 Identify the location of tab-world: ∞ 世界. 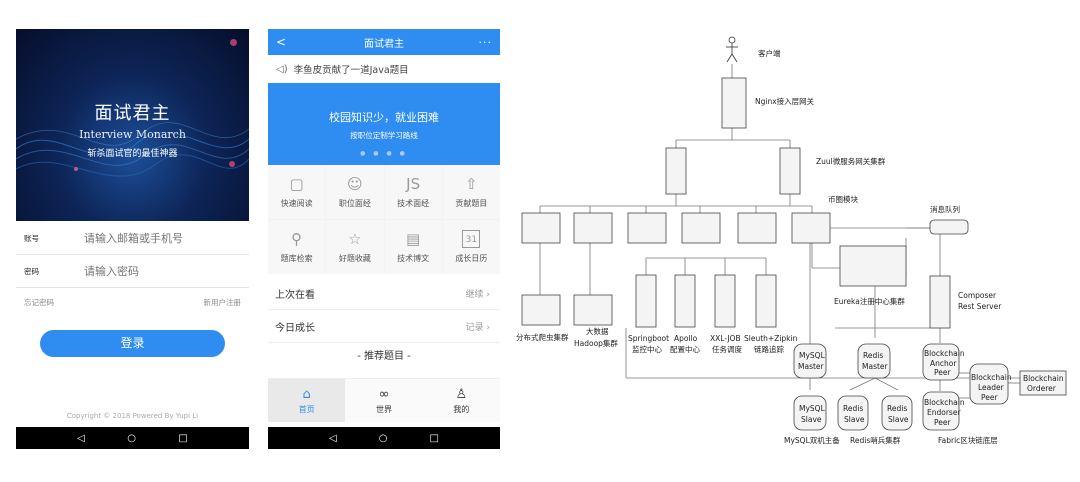
(383, 400).